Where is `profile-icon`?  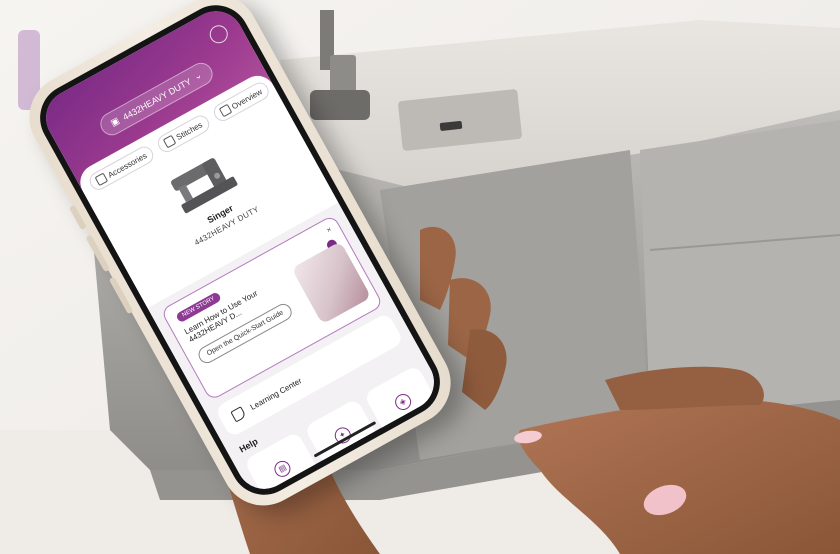
profile-icon is located at coordinates (218, 34).